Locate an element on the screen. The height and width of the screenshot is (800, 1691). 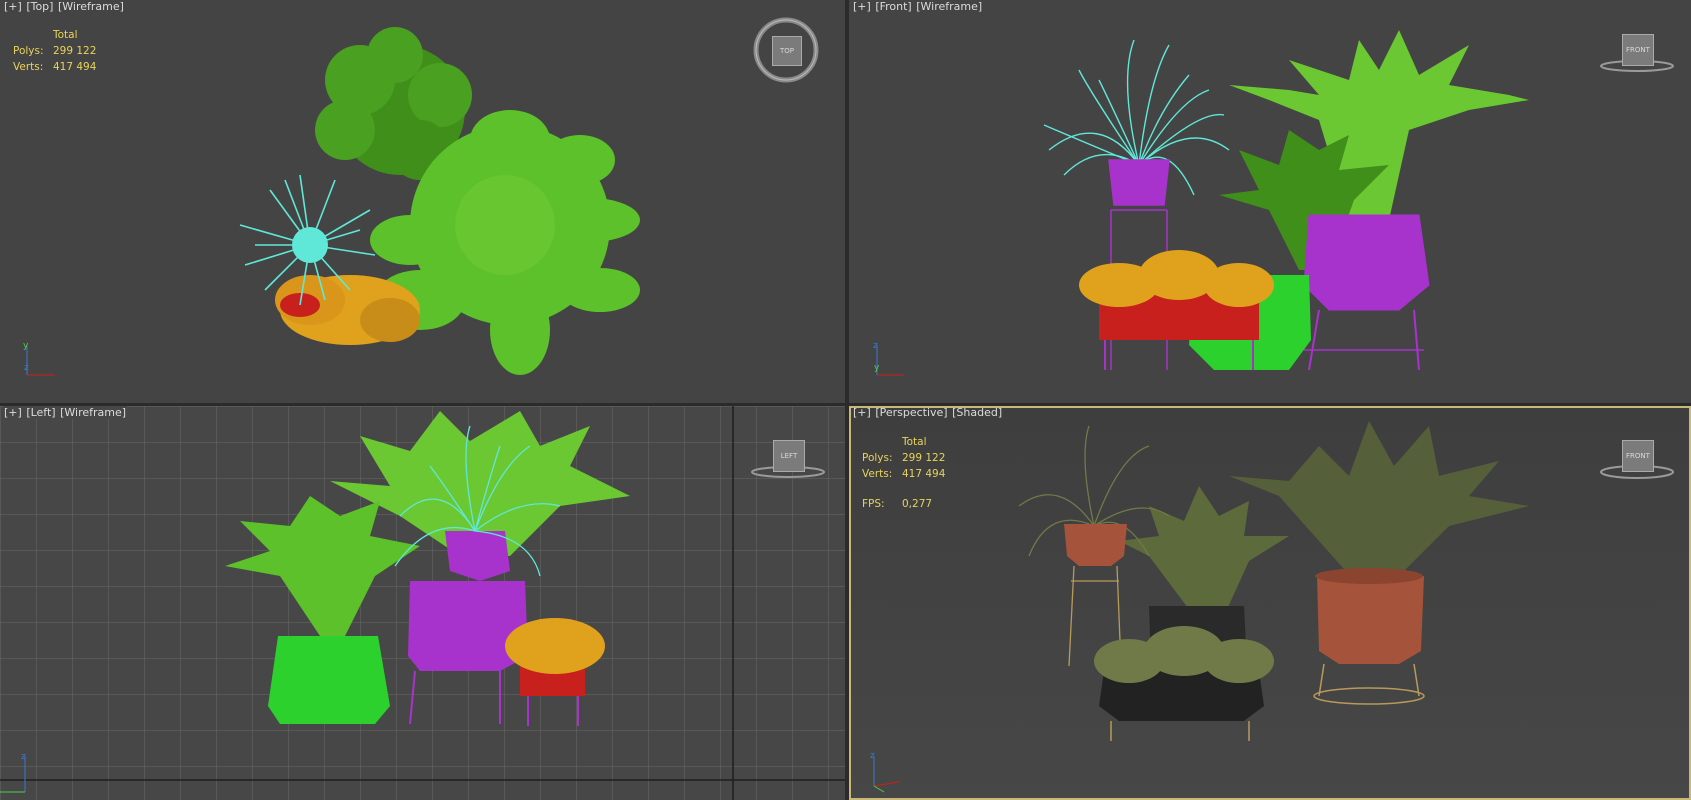
plant-front-magenta-basket is located at coordinates (1366, 292).